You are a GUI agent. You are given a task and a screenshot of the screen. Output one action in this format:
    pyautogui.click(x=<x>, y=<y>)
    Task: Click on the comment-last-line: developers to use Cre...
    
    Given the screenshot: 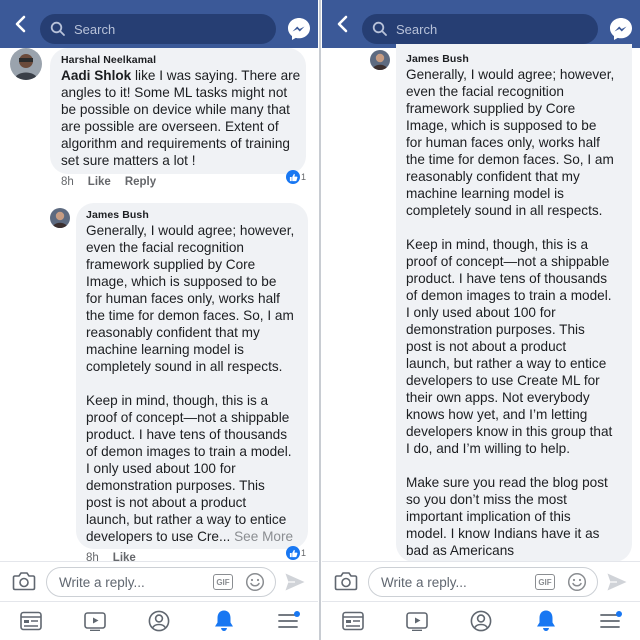 What is the action you would take?
    pyautogui.click(x=160, y=536)
    